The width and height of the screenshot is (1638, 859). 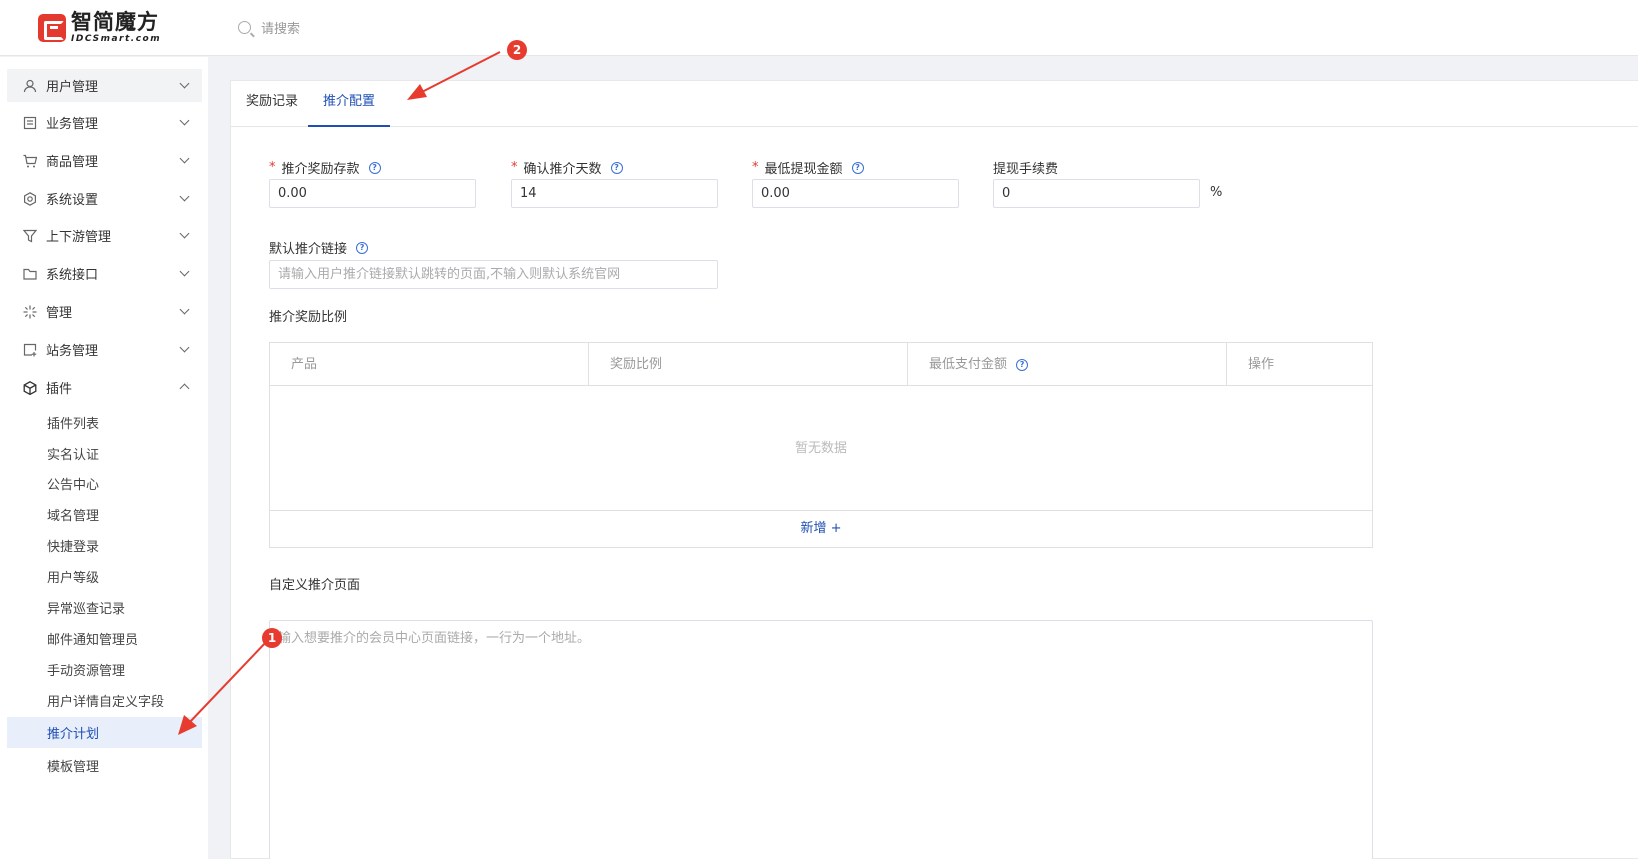 I want to click on top-header: 智简魔方 IDCSmart.com 请搜索, so click(x=819, y=28).